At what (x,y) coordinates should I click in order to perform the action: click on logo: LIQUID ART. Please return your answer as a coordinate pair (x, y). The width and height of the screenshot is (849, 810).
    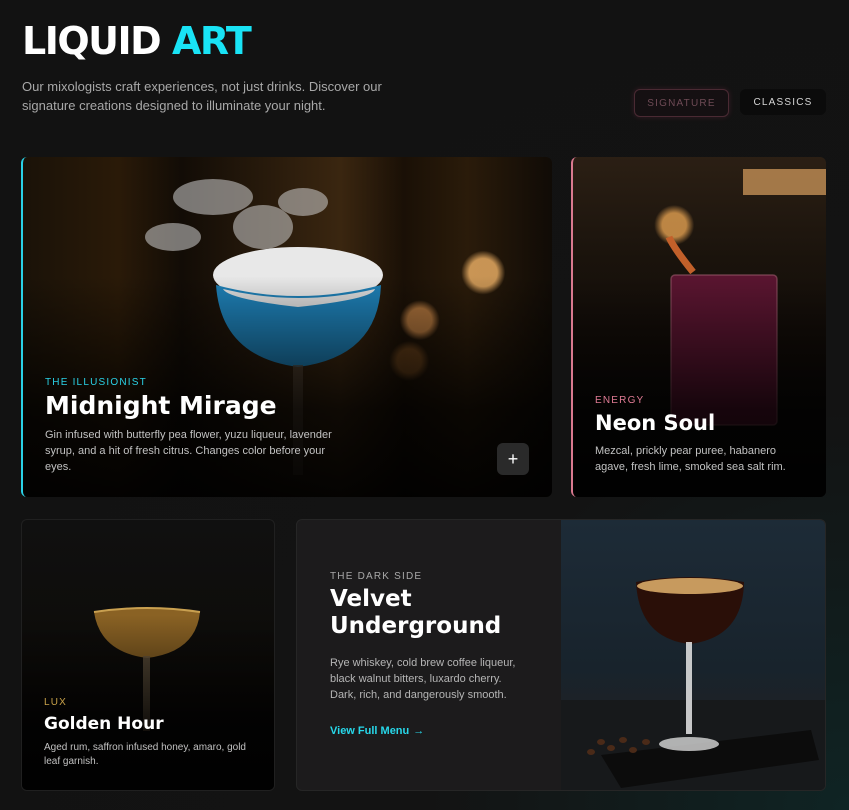
    Looking at the image, I should click on (137, 41).